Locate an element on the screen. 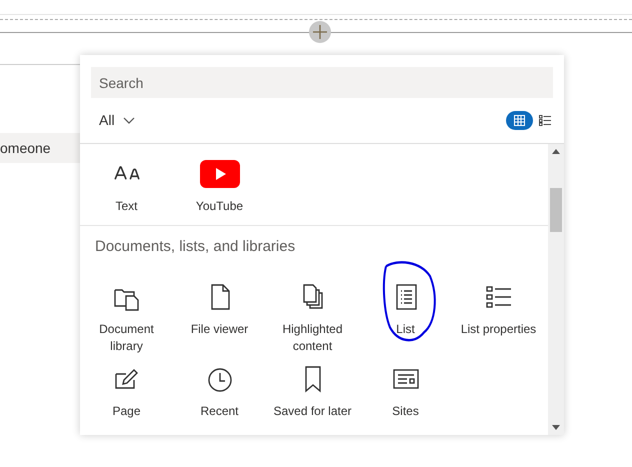  web-part-tile: Document library is located at coordinates (126, 313).